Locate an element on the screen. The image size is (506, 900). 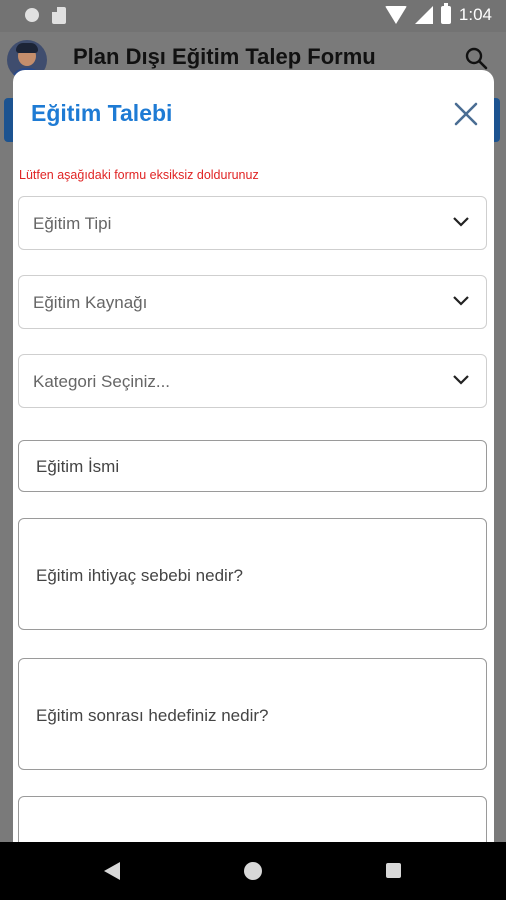
dialog-title: Eğitim Talebi is located at coordinates (102, 113).